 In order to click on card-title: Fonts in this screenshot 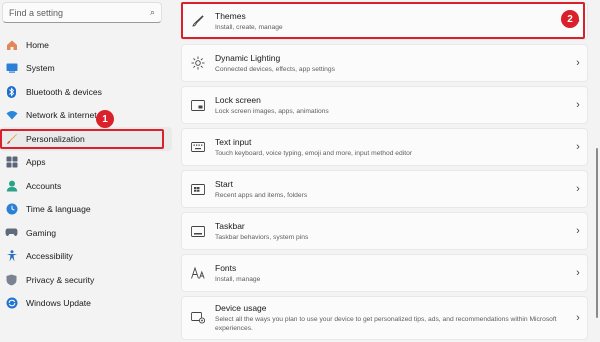, I will do `click(226, 267)`.